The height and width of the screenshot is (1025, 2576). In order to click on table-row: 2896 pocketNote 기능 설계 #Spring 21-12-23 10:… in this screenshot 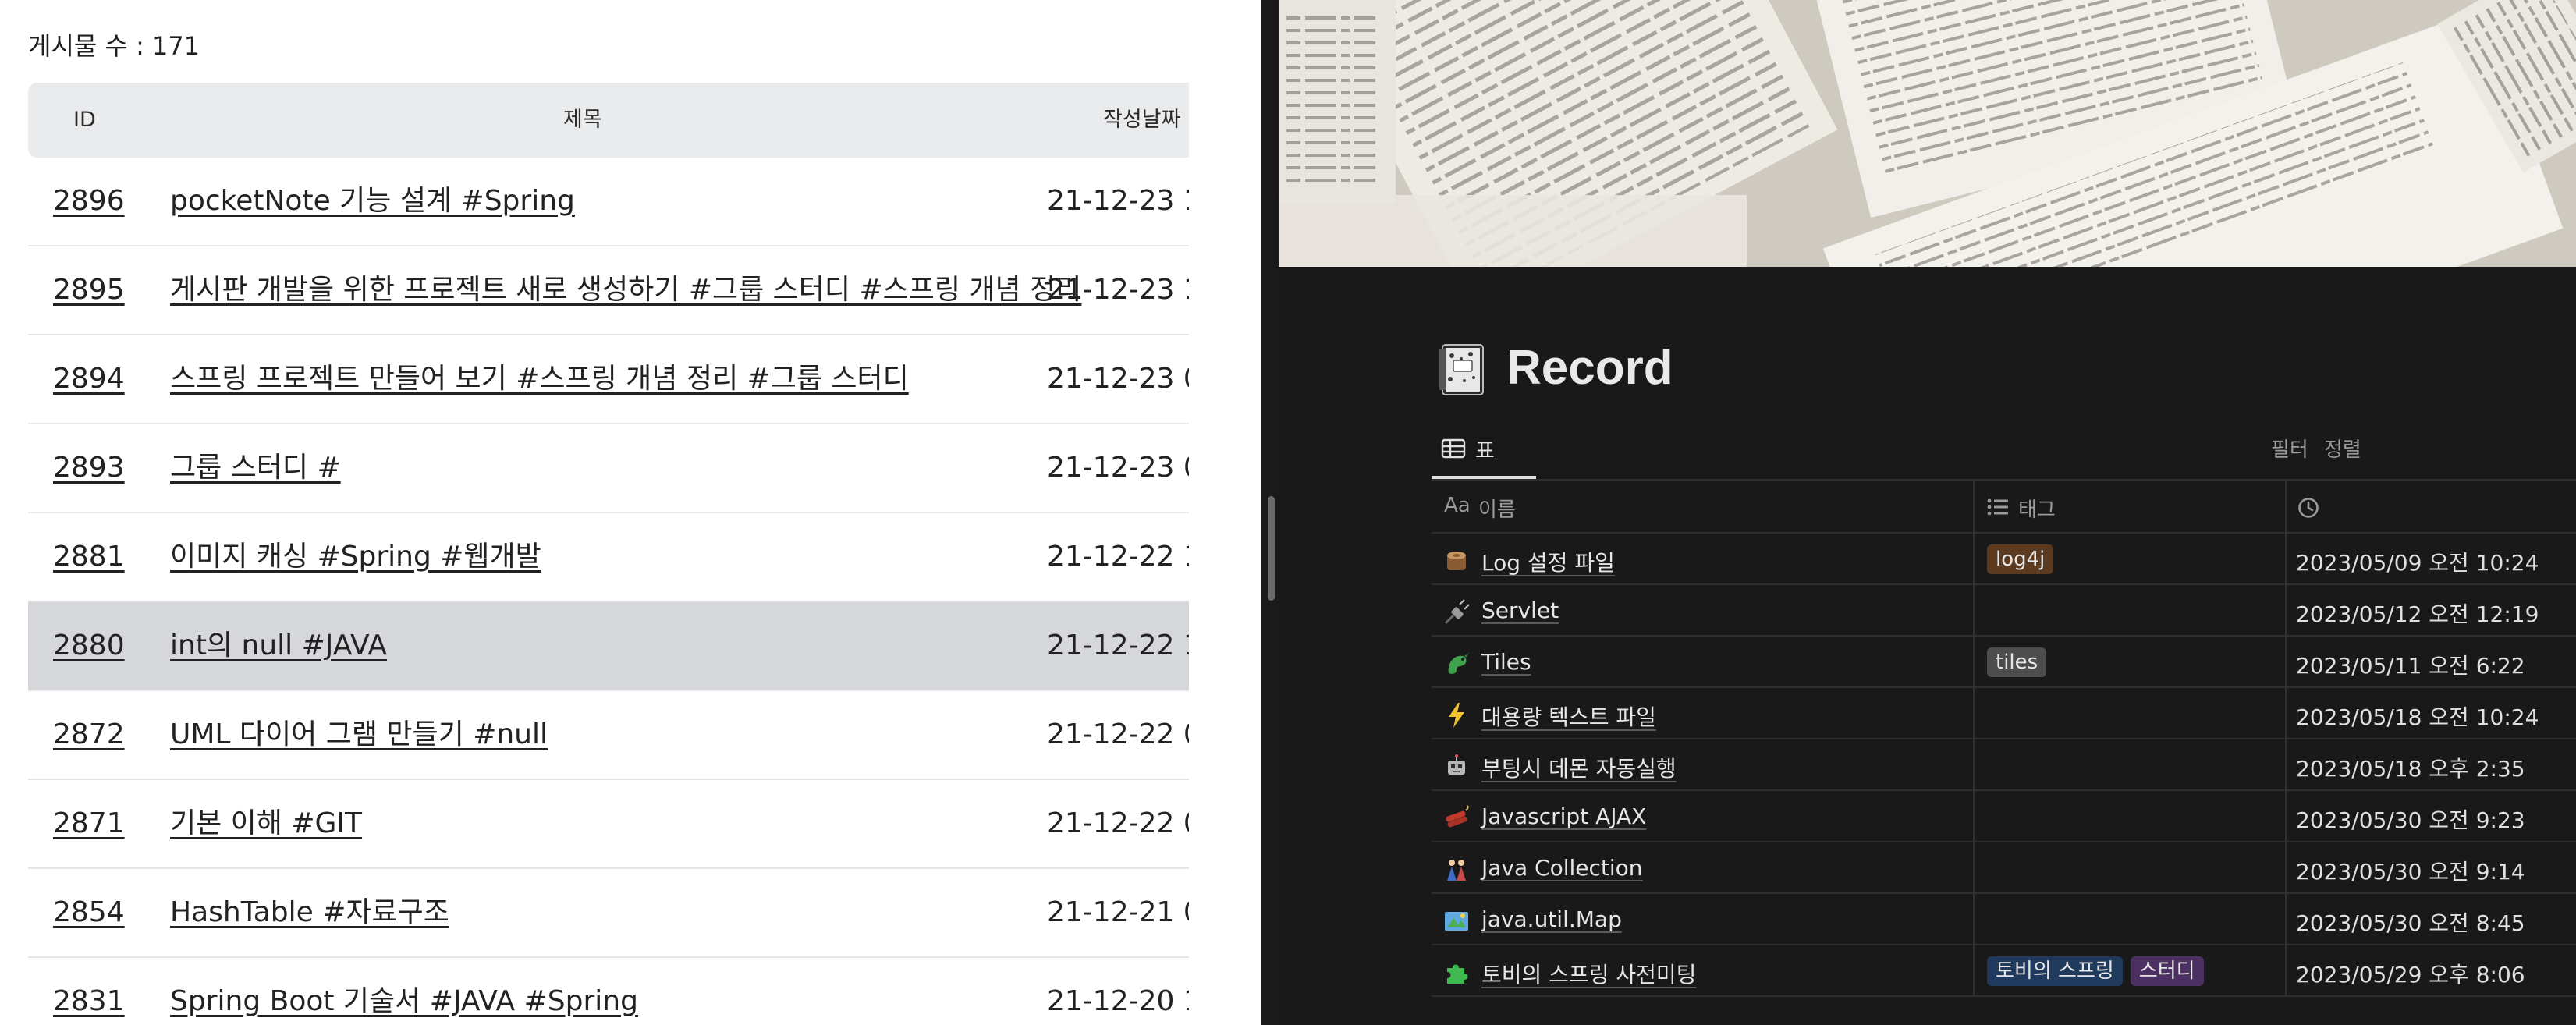, I will do `click(608, 202)`.